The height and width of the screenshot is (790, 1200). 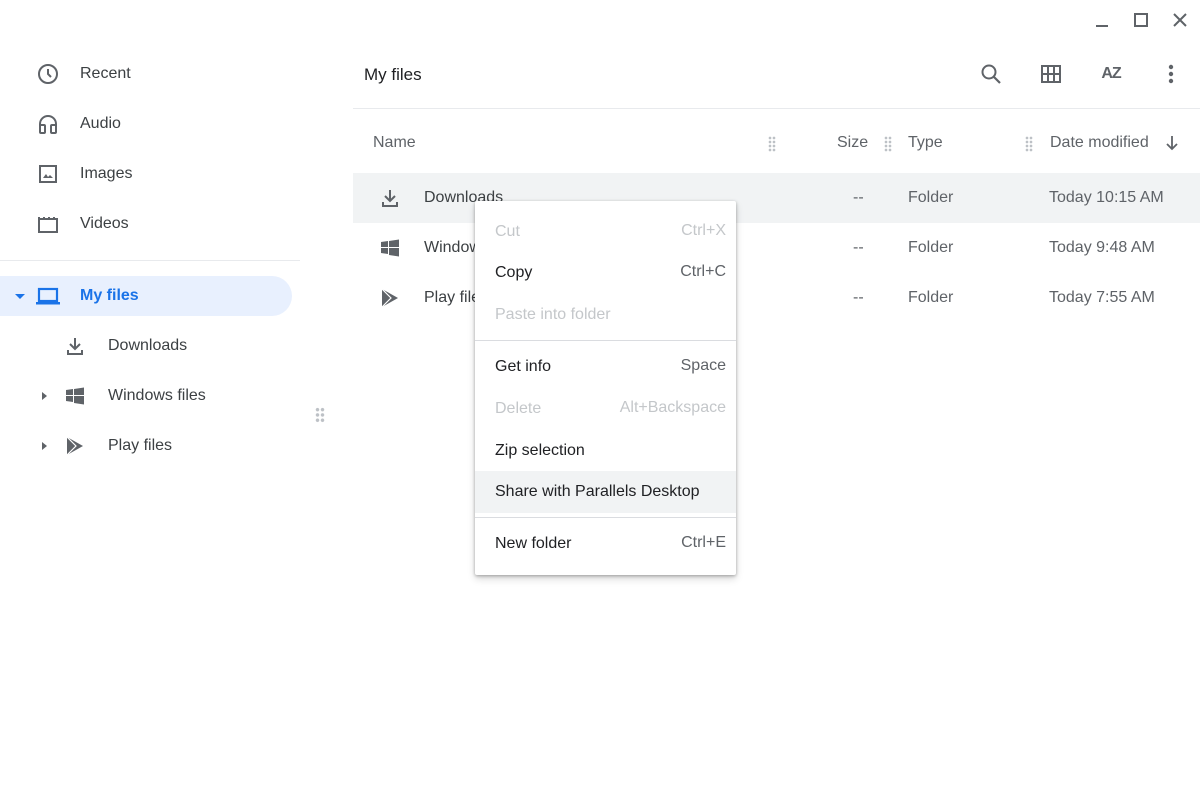 What do you see at coordinates (394, 143) in the screenshot?
I see `column-name: Name` at bounding box center [394, 143].